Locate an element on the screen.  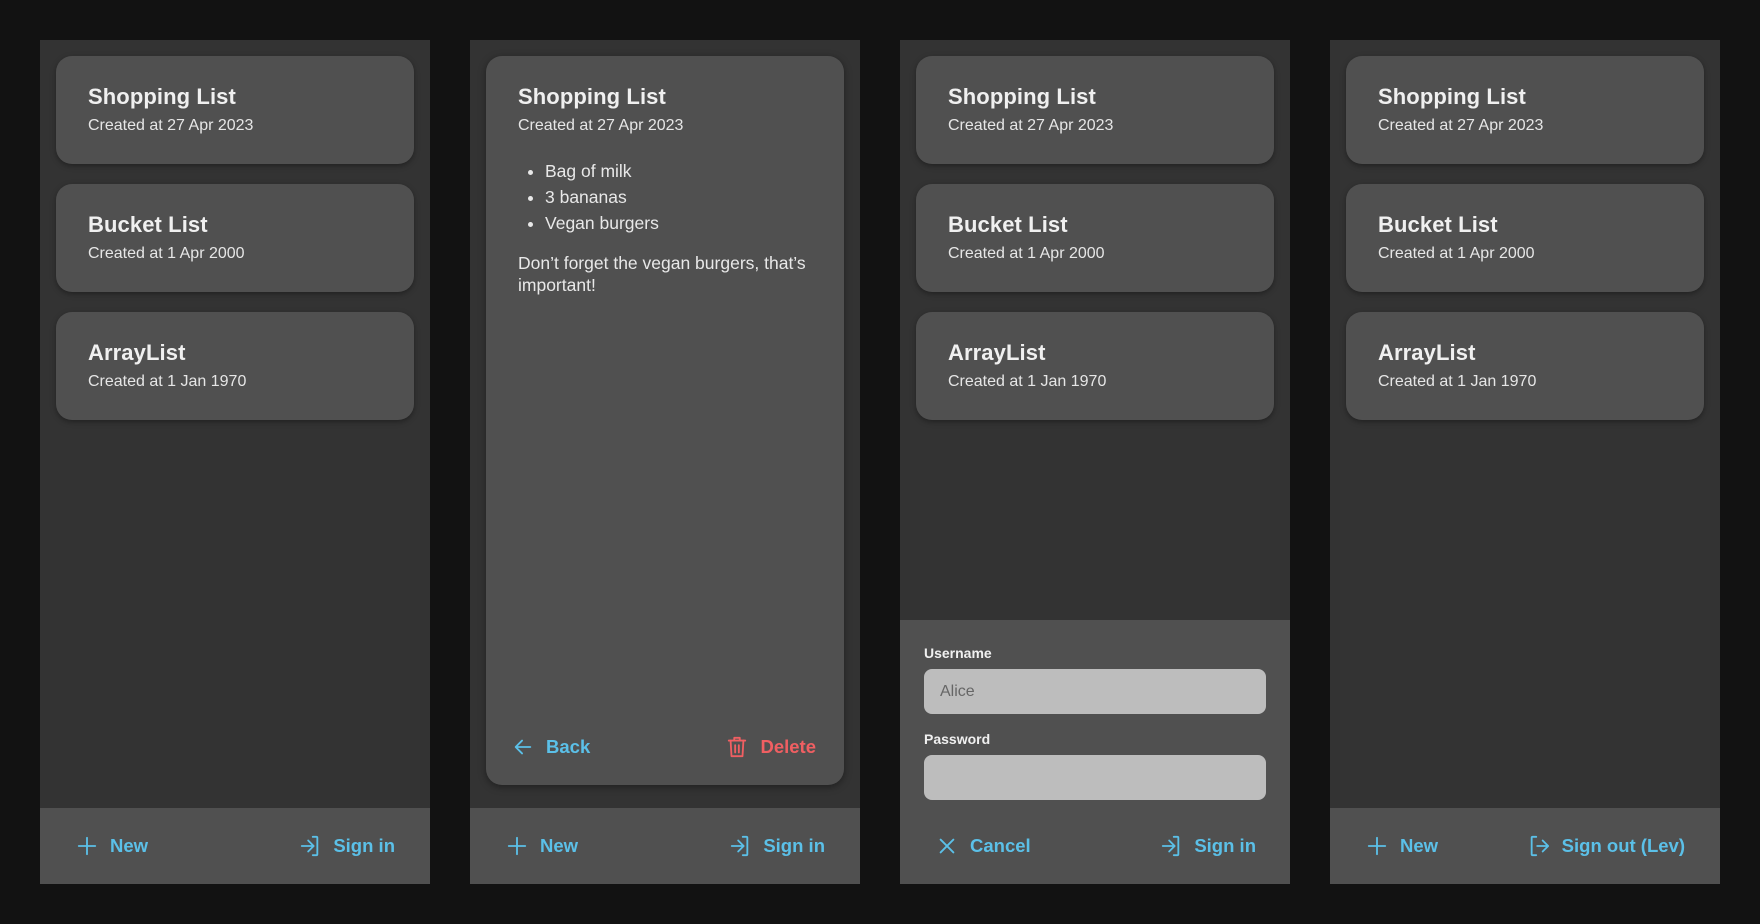
sign-out-button: Sign out (Lev) is located at coordinates (1606, 846).